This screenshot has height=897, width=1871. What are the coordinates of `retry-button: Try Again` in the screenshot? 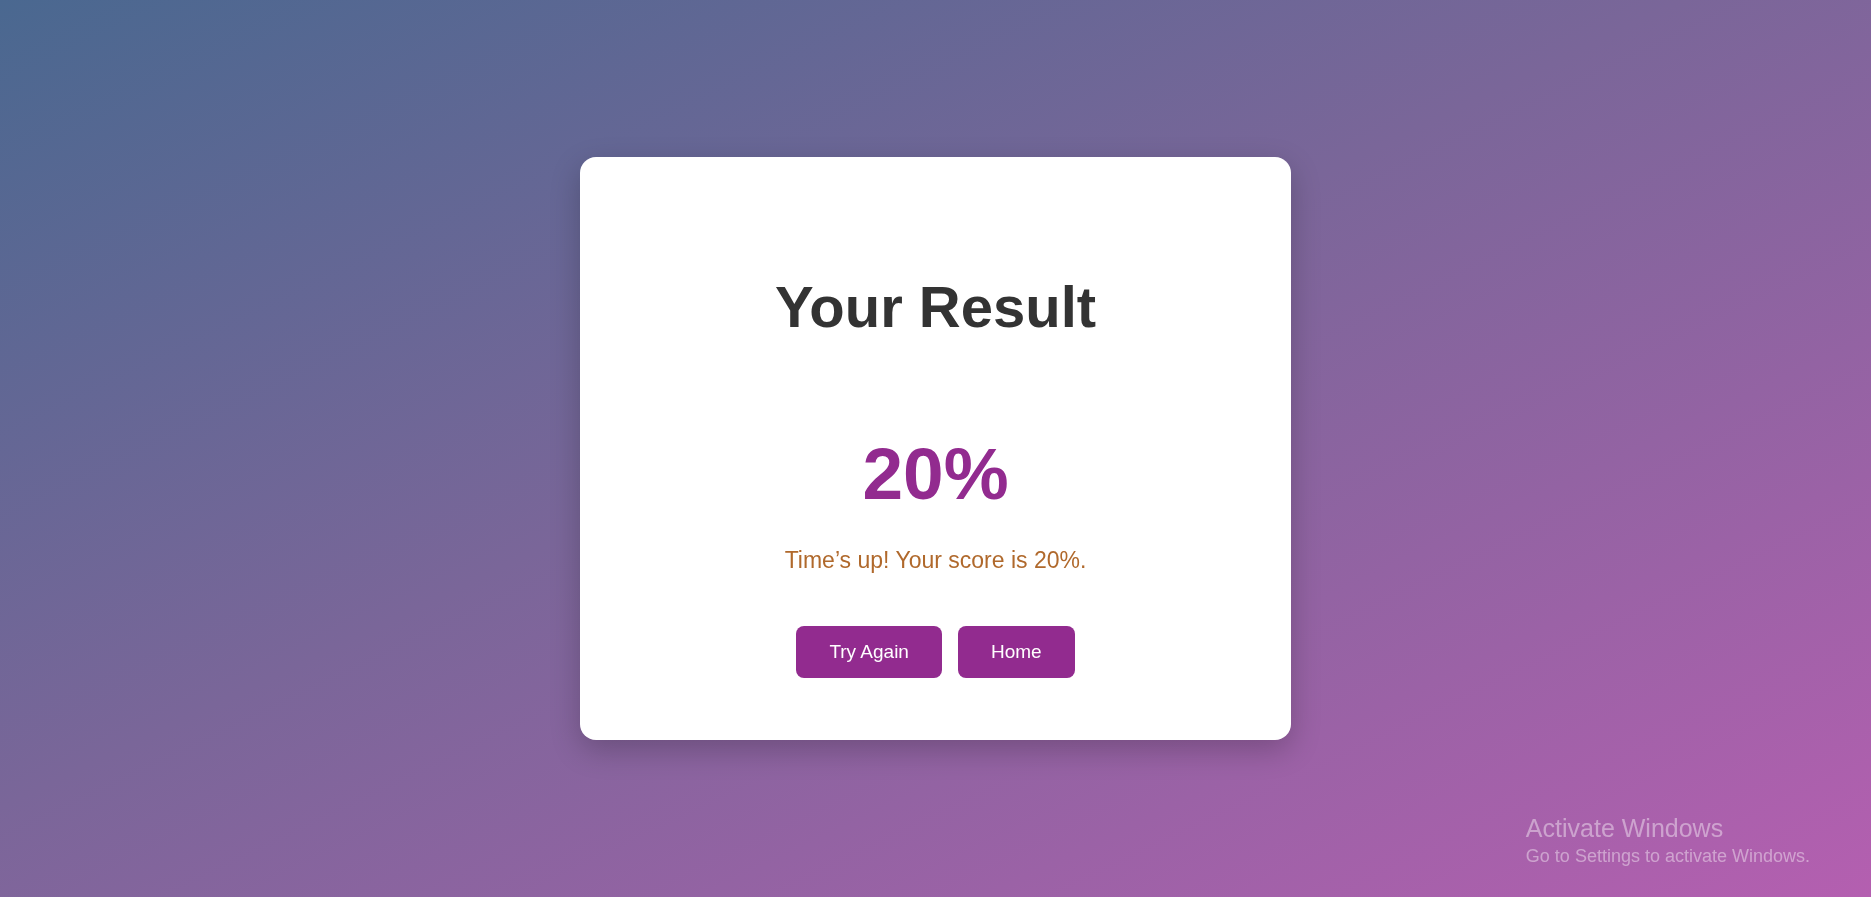 It's located at (869, 651).